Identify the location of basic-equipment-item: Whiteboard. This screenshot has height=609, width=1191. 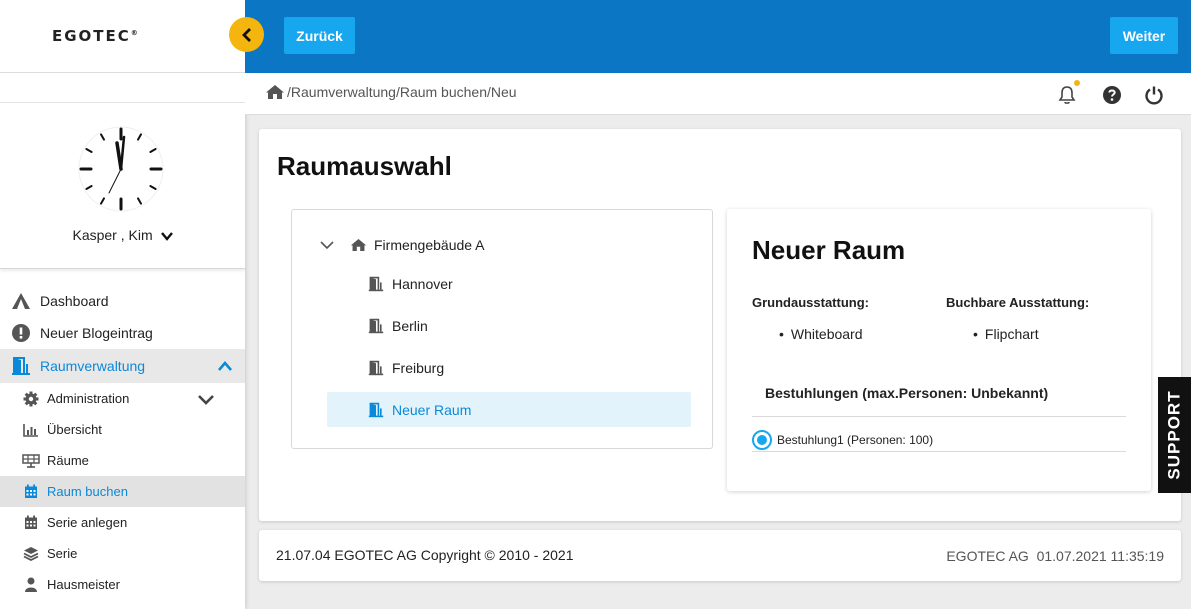
(821, 334).